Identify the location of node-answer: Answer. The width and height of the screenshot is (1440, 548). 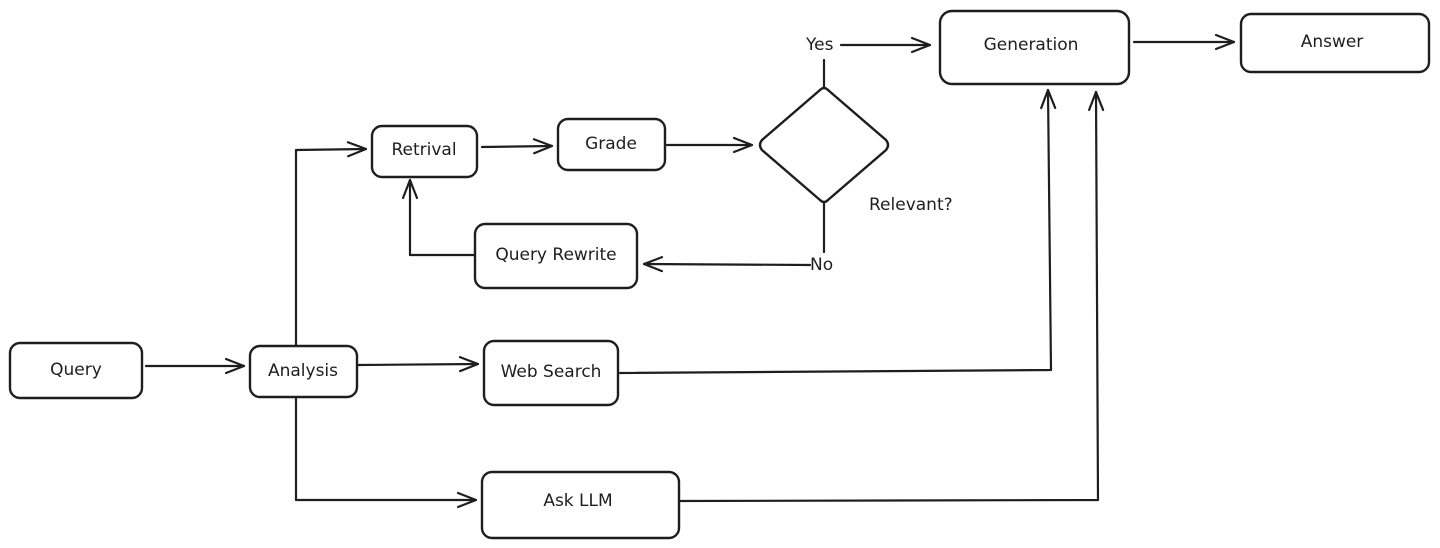
(1335, 43).